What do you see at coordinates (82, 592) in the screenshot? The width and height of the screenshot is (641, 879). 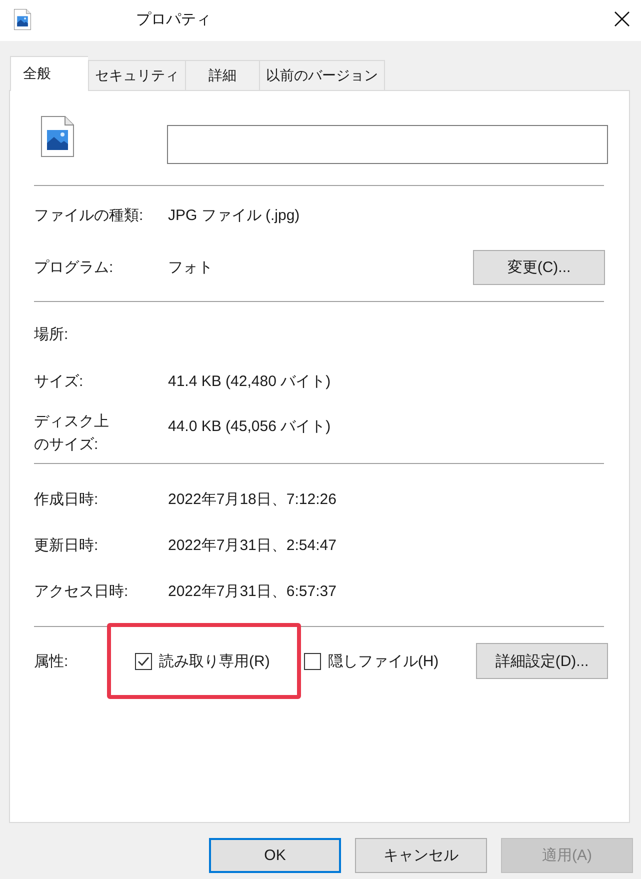 I see `field-label: アクセス日時:` at bounding box center [82, 592].